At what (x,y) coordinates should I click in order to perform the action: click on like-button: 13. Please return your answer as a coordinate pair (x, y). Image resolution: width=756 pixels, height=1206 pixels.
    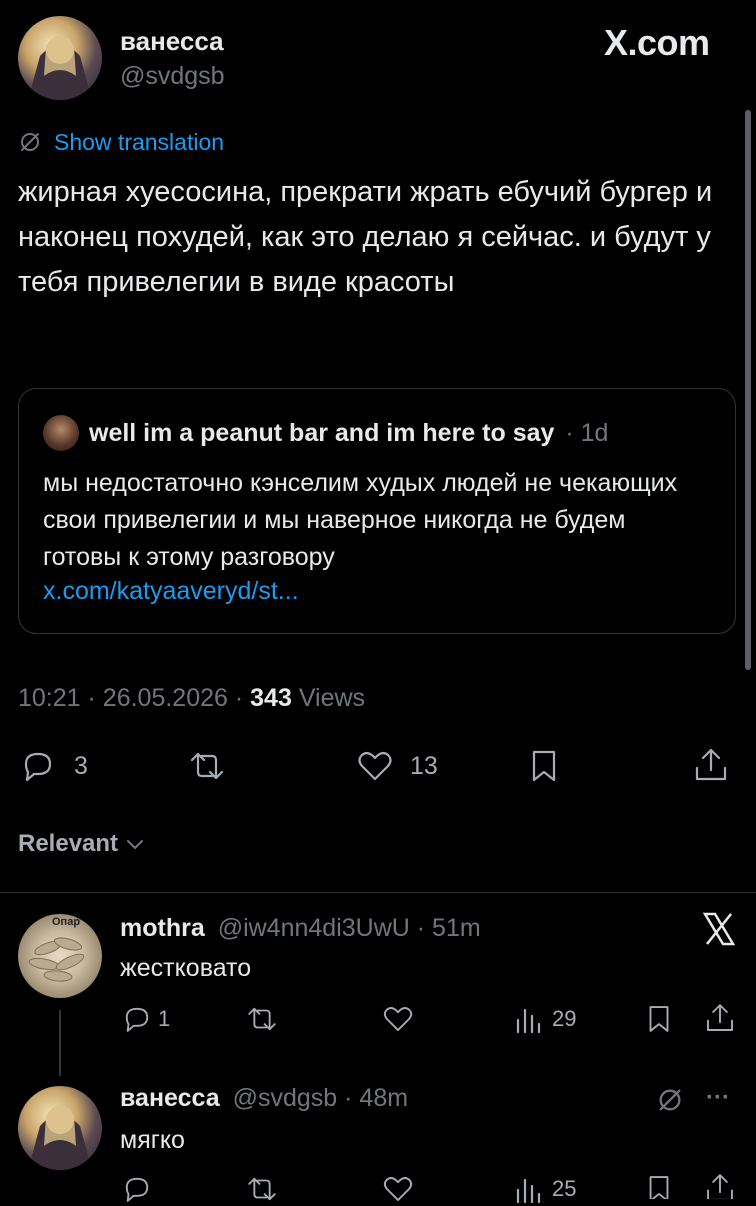
    Looking at the image, I should click on (396, 766).